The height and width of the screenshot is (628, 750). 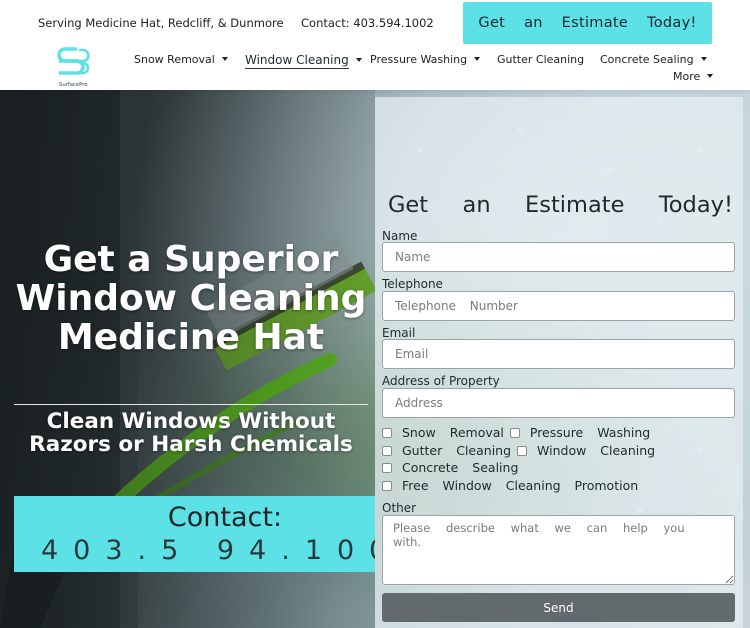 I want to click on nav-label: Snow Removal, so click(x=174, y=59).